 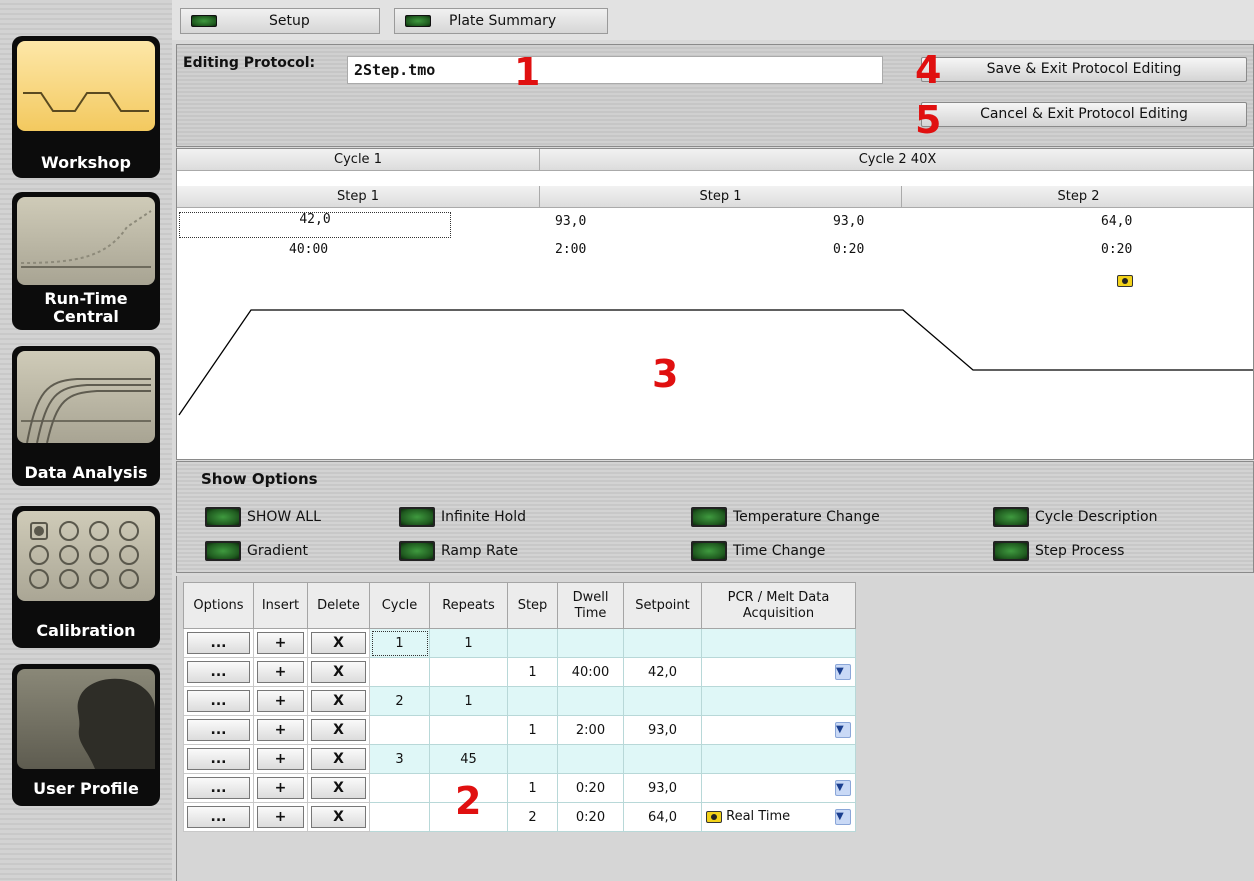 What do you see at coordinates (615, 70) in the screenshot?
I see `protocol-name-field: 2Step.tmo` at bounding box center [615, 70].